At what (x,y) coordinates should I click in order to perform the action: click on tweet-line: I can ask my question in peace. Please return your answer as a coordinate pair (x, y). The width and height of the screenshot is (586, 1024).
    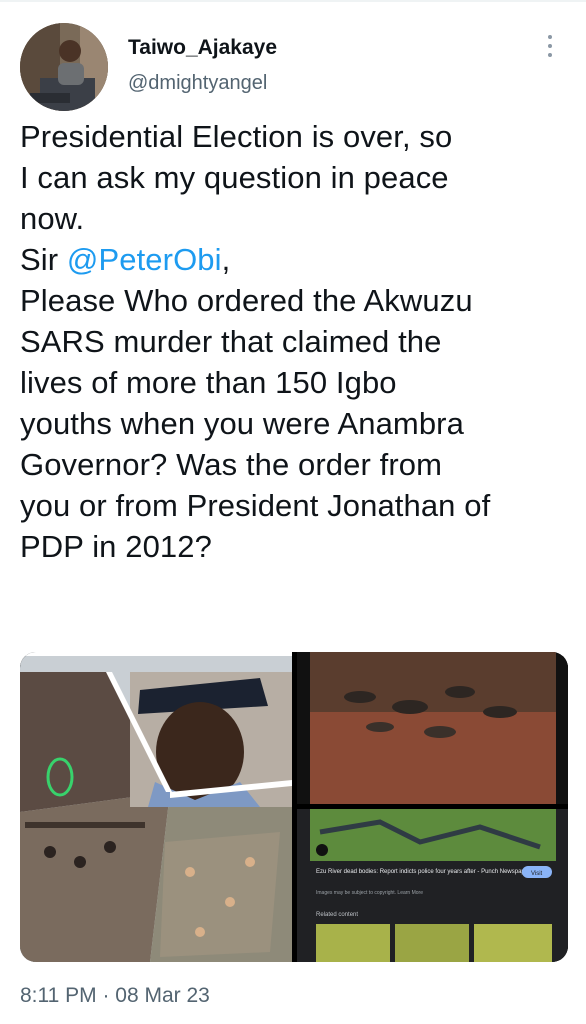
    Looking at the image, I should click on (234, 177).